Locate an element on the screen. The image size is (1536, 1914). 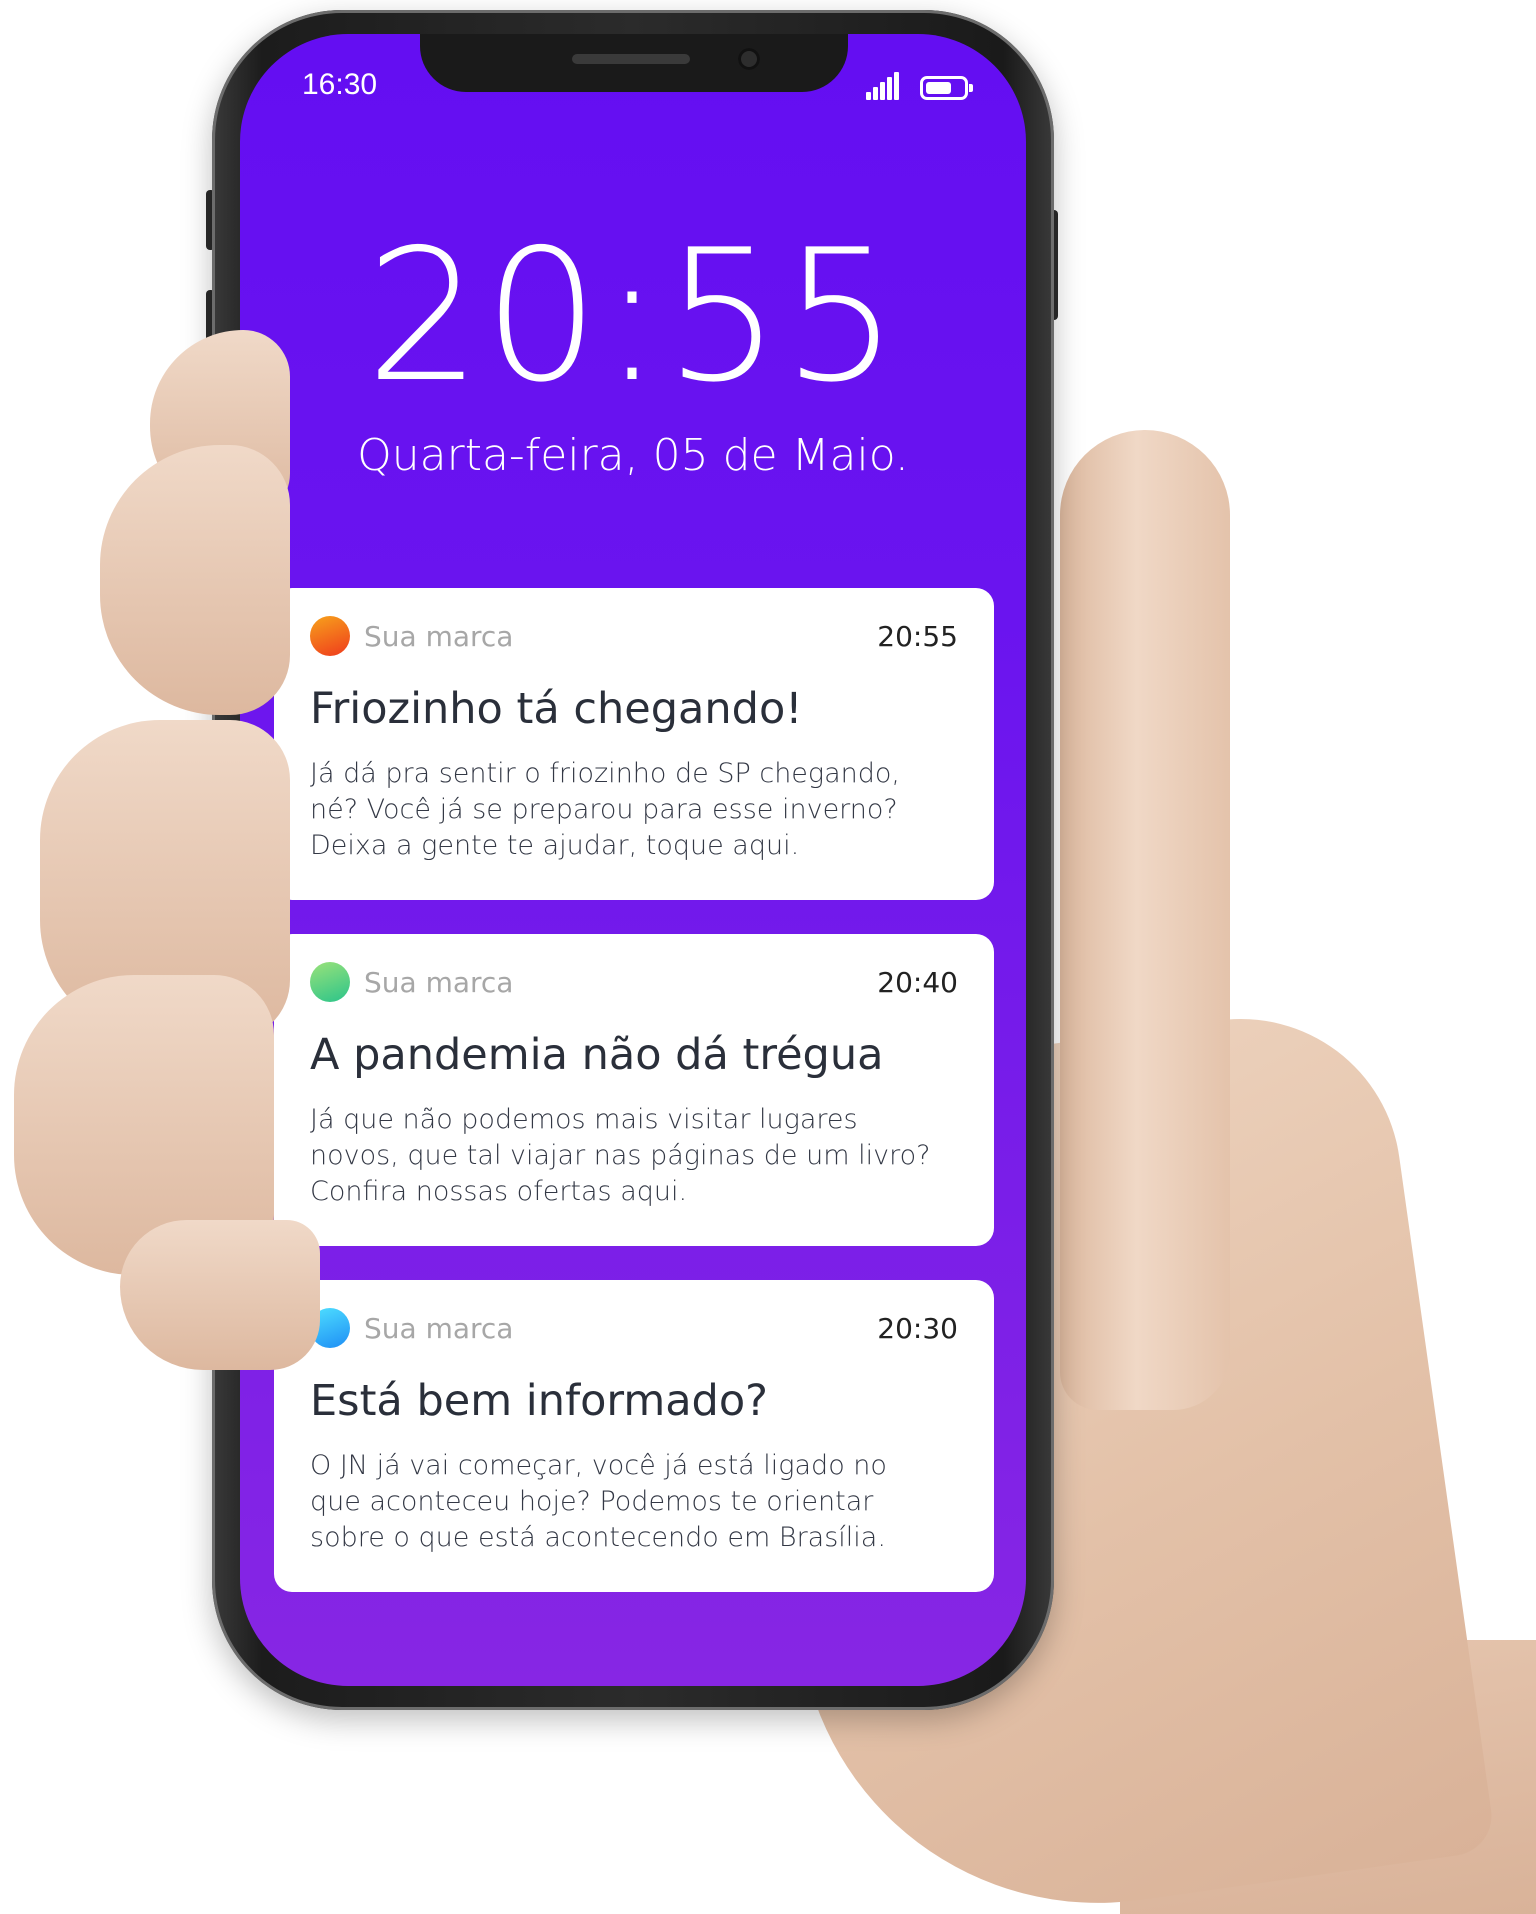
signal-bars-icon is located at coordinates (883, 86).